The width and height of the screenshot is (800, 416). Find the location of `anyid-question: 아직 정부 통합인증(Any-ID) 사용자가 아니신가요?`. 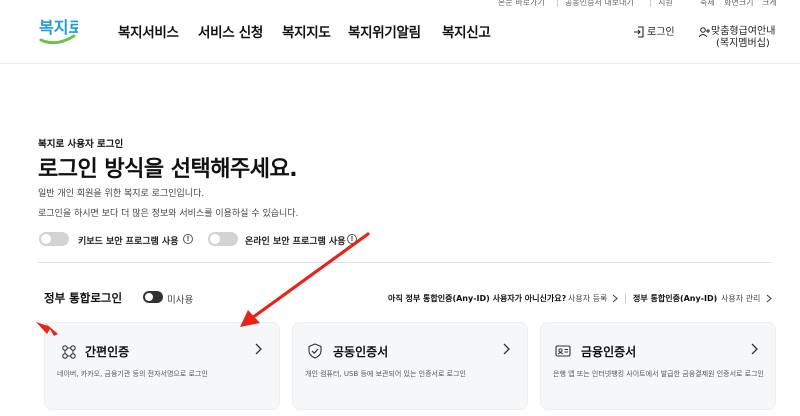

anyid-question: 아직 정부 통합인증(Any-ID) 사용자가 아니신가요? is located at coordinates (477, 298).